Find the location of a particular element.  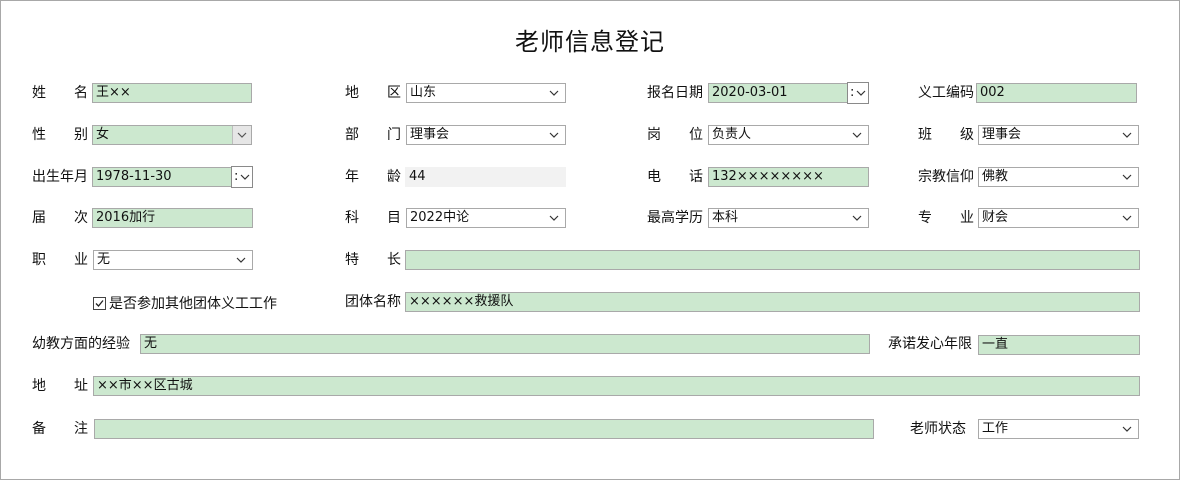

label-char: 备 is located at coordinates (39, 429).